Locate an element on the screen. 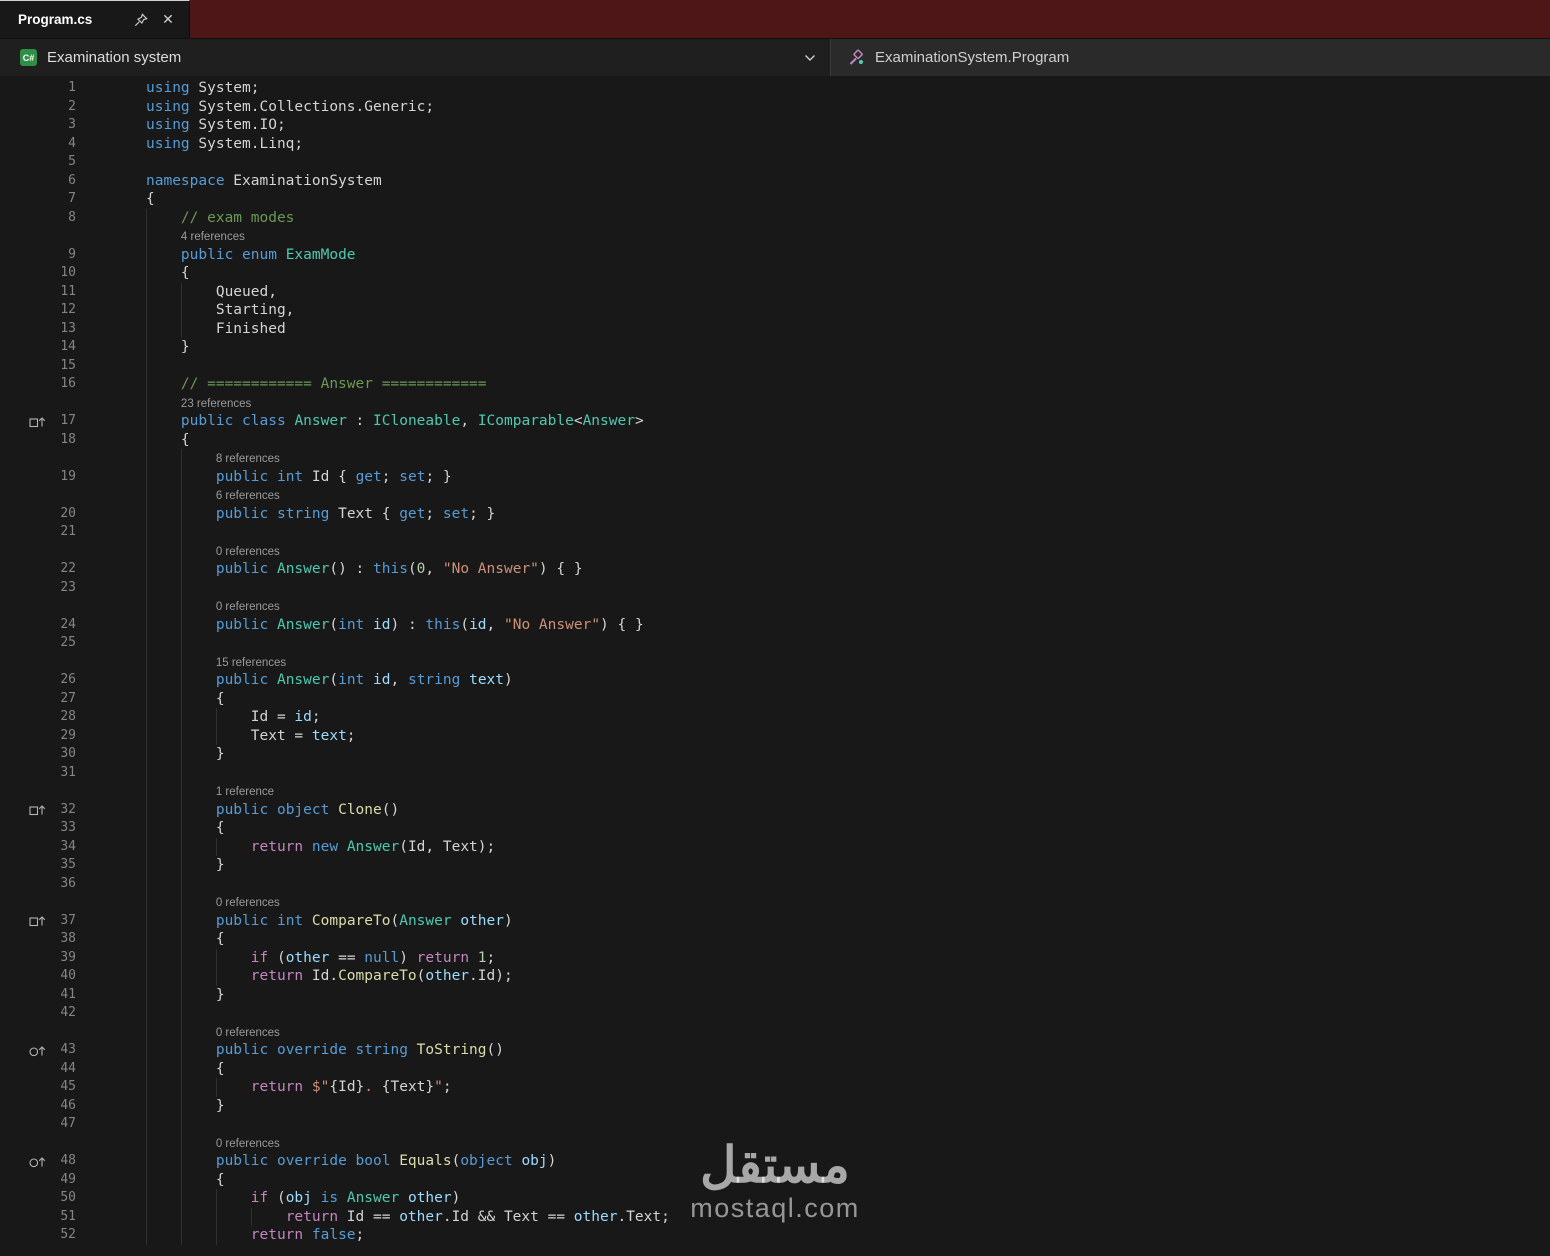 This screenshot has width=1550, height=1256. code-line: 12 Starting, is located at coordinates (775, 310).